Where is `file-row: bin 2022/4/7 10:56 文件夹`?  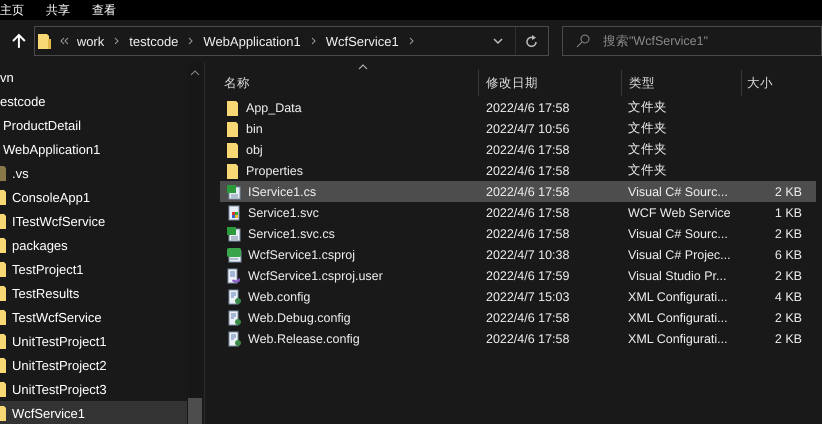
file-row: bin 2022/4/7 10:56 文件夹 is located at coordinates (518, 128).